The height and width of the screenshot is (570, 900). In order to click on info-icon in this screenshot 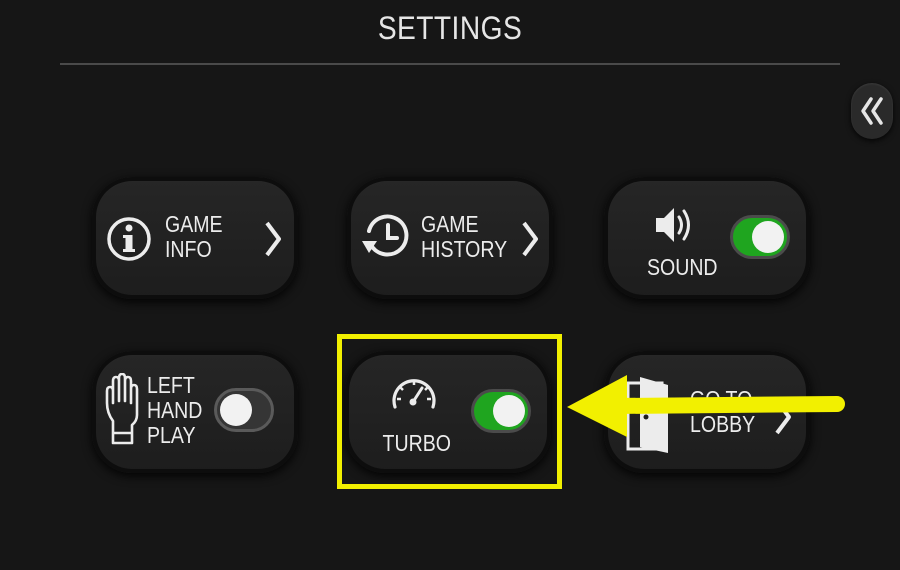, I will do `click(129, 239)`.